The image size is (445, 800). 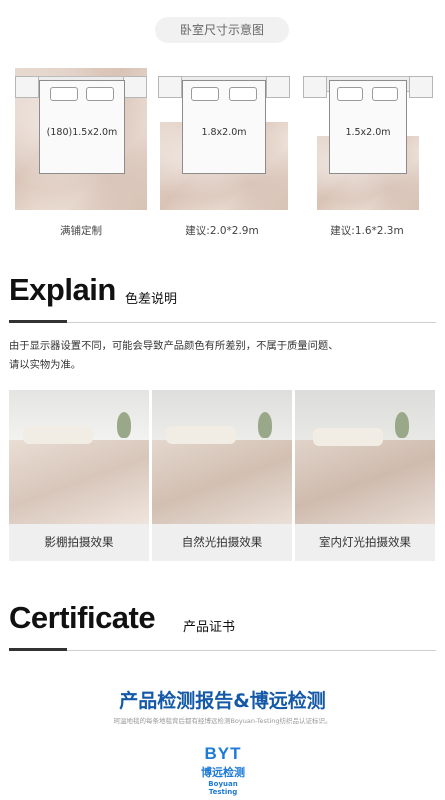 What do you see at coordinates (82, 617) in the screenshot?
I see `certificate-heading: Certificate` at bounding box center [82, 617].